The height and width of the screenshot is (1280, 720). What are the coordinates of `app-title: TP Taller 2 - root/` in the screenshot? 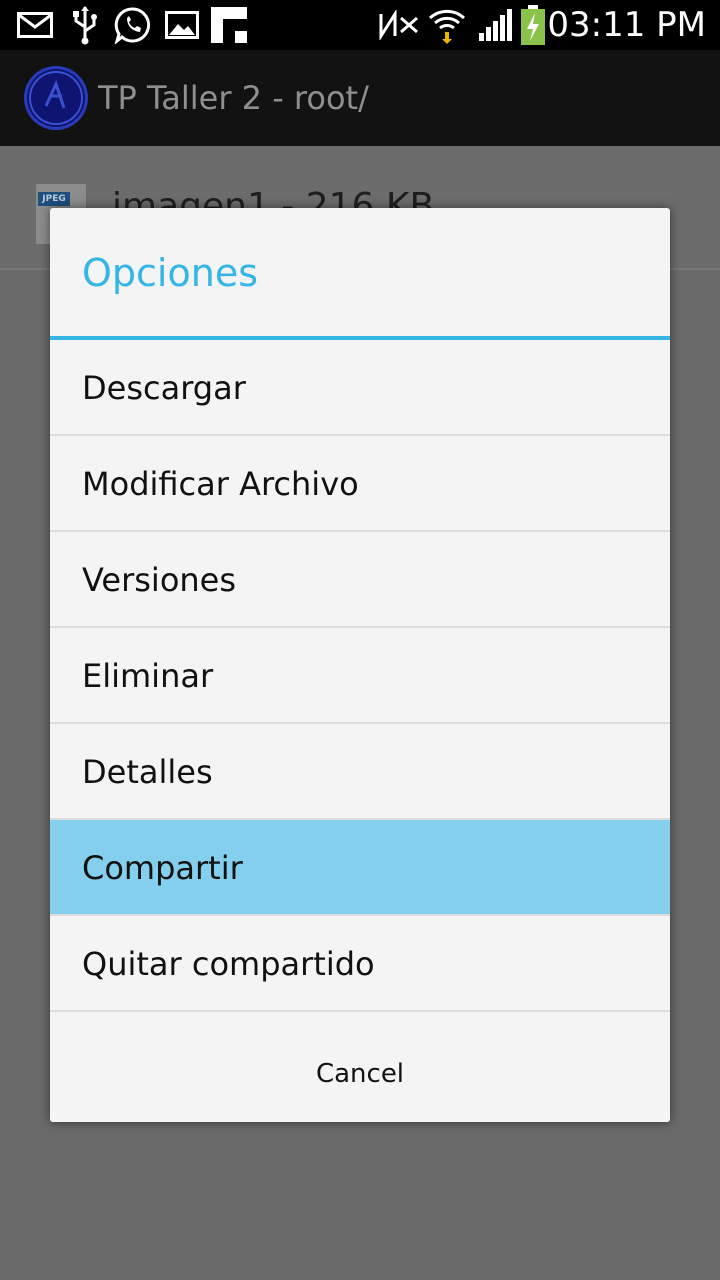 It's located at (233, 98).